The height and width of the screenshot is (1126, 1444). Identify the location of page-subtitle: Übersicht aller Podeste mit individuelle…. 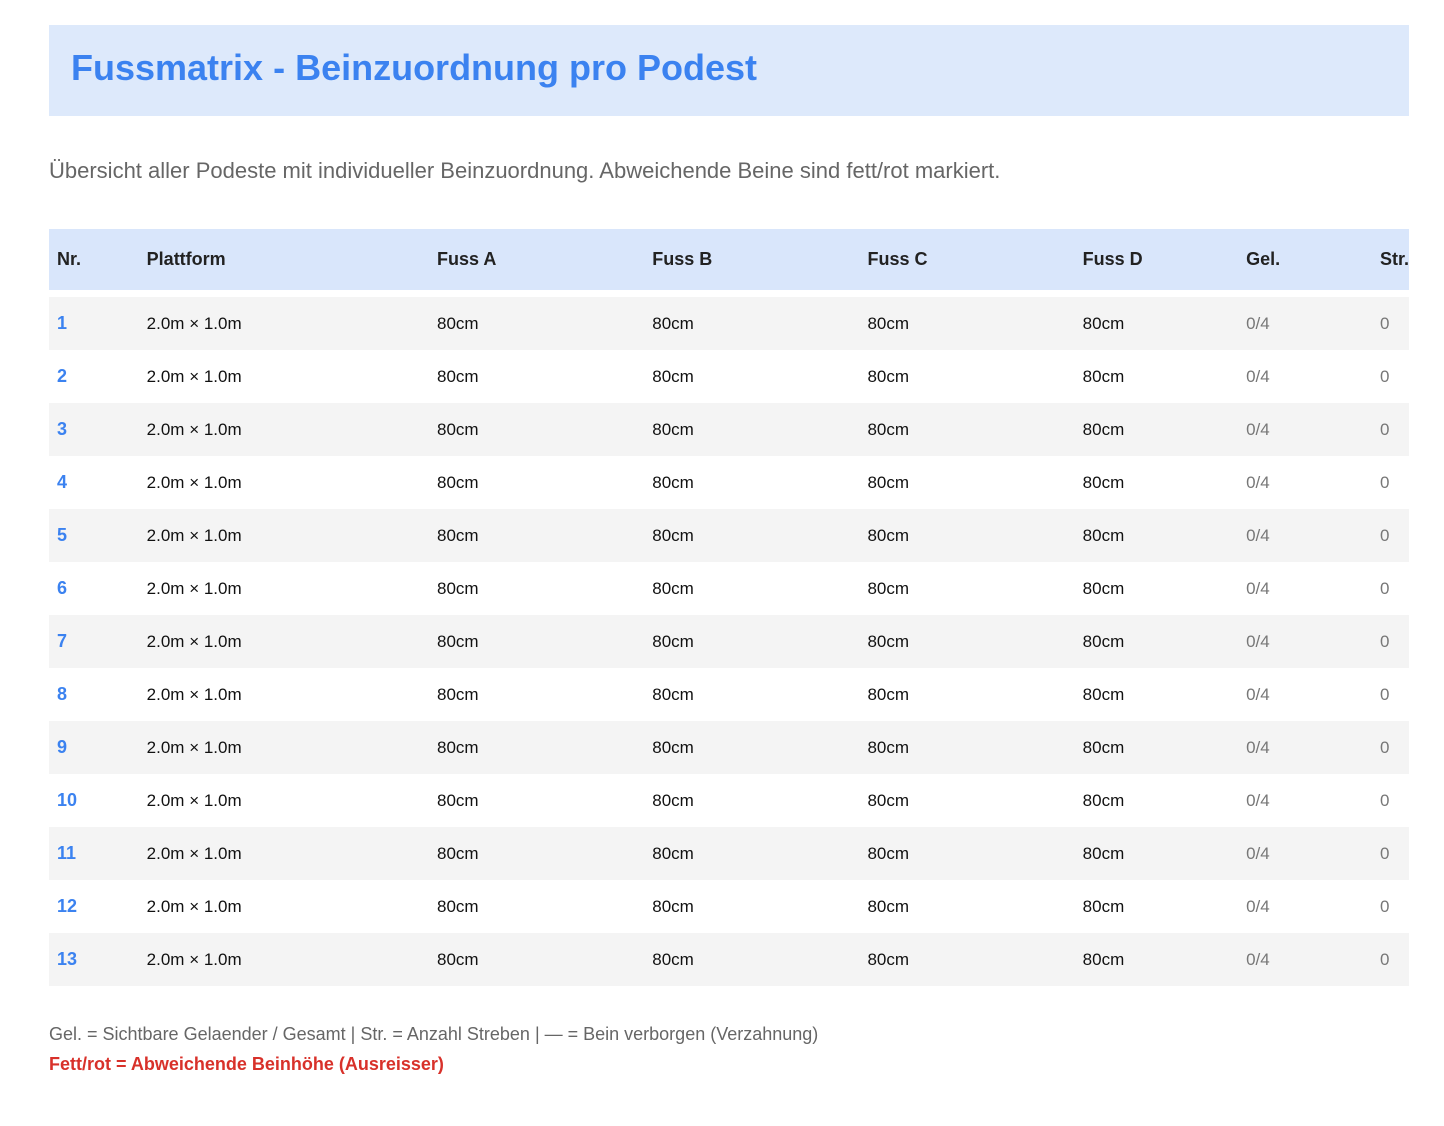
(525, 170).